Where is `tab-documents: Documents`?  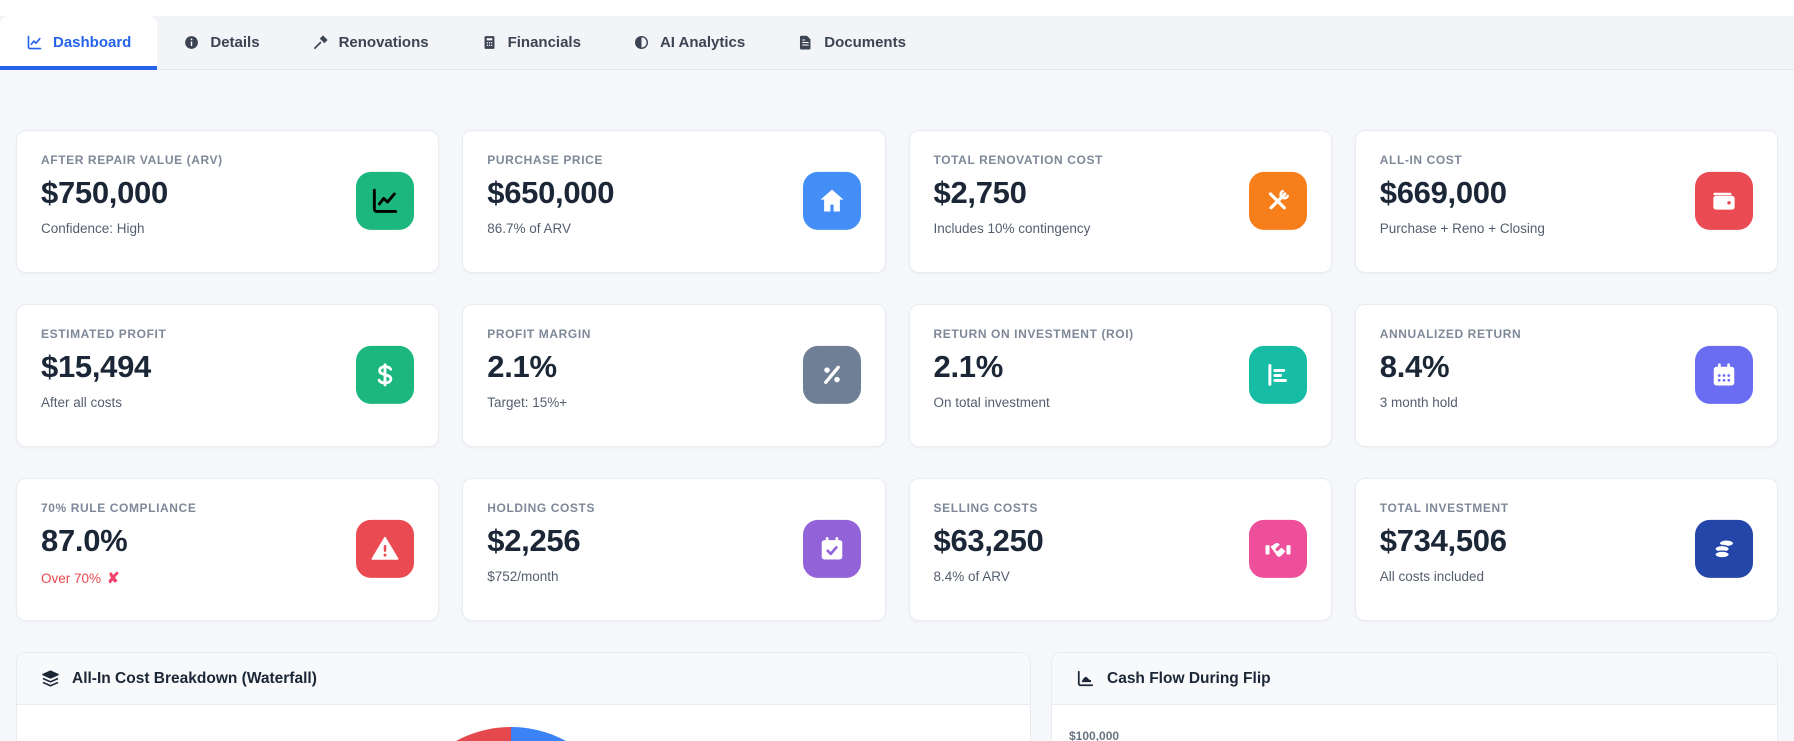 tab-documents: Documents is located at coordinates (851, 42).